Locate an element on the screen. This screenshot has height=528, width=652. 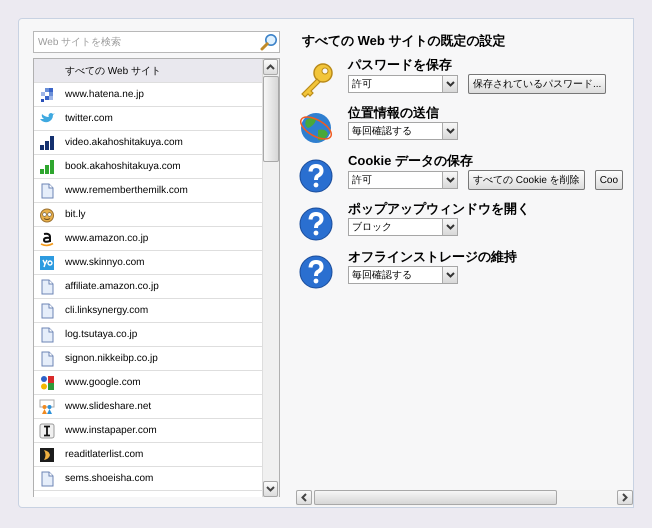
action-button: すべての Cookie を削除 is located at coordinates (526, 180).